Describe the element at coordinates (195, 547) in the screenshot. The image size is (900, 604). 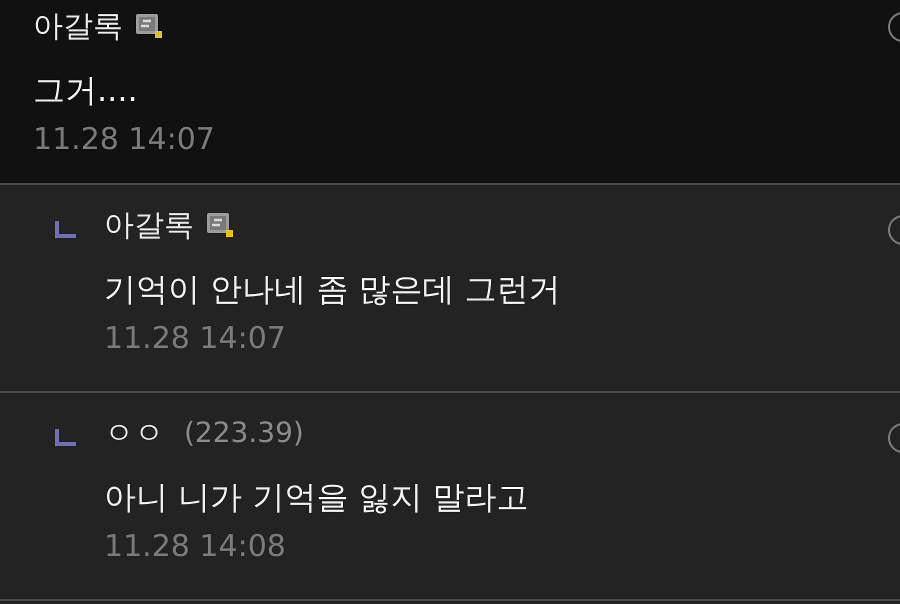
I see `comment-time: 11.28 14:08` at that location.